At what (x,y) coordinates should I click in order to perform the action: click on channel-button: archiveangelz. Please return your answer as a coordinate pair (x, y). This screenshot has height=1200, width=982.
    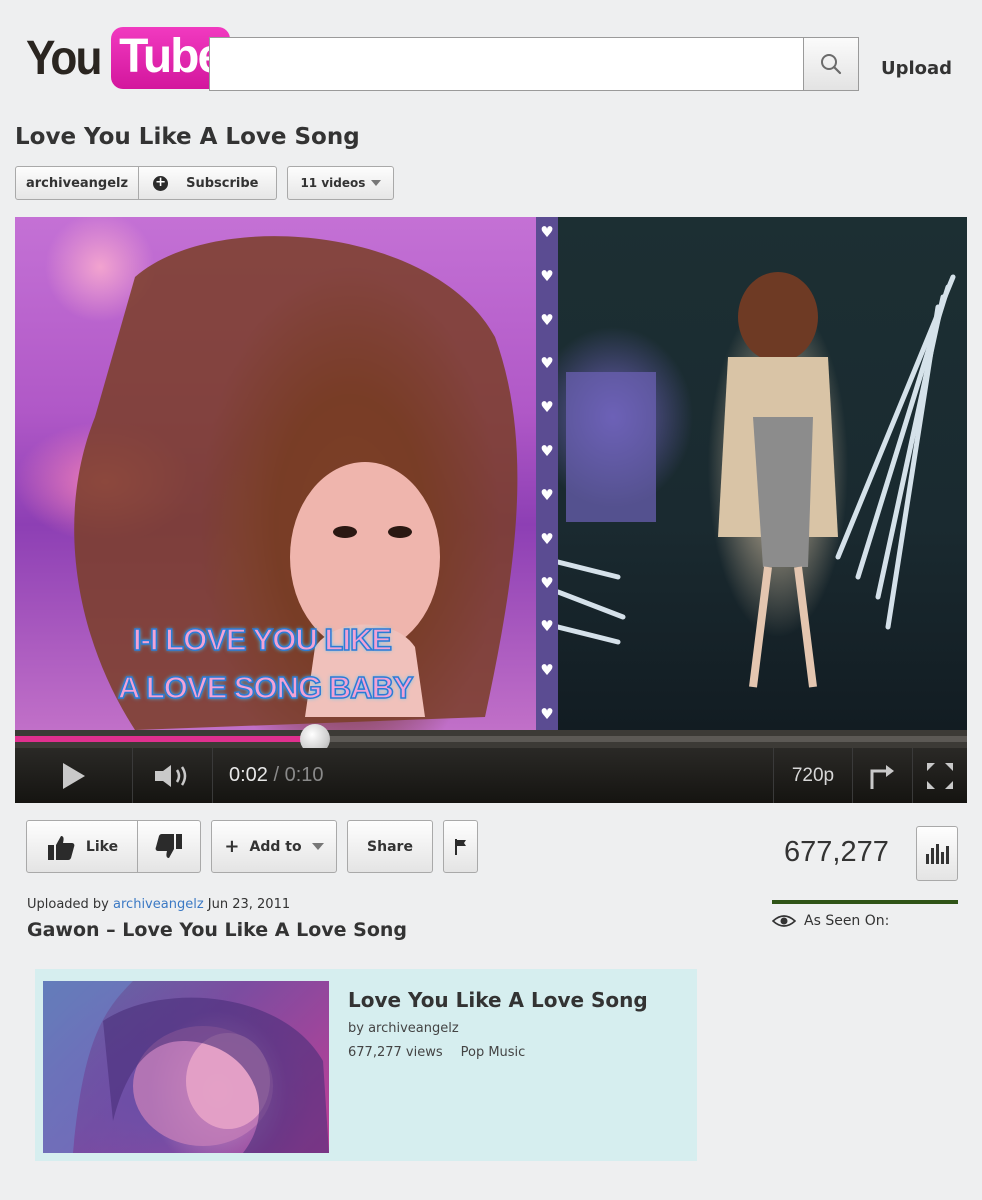
    Looking at the image, I should click on (77, 183).